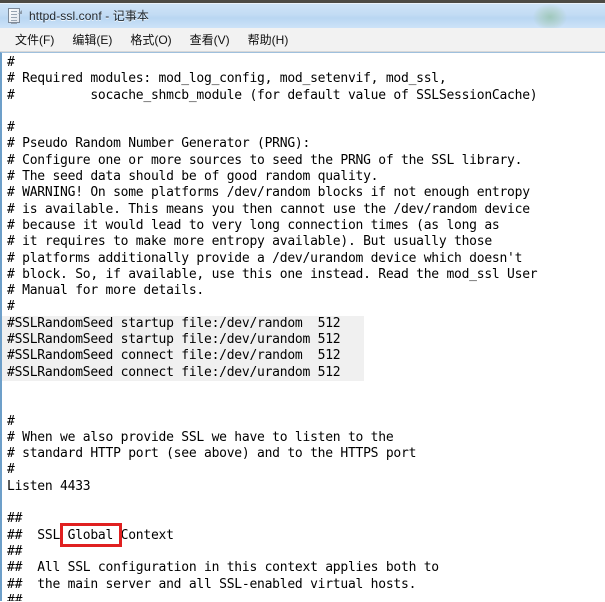 The image size is (605, 602). Describe the element at coordinates (15, 15) in the screenshot. I see `notepad-document-icon` at that location.